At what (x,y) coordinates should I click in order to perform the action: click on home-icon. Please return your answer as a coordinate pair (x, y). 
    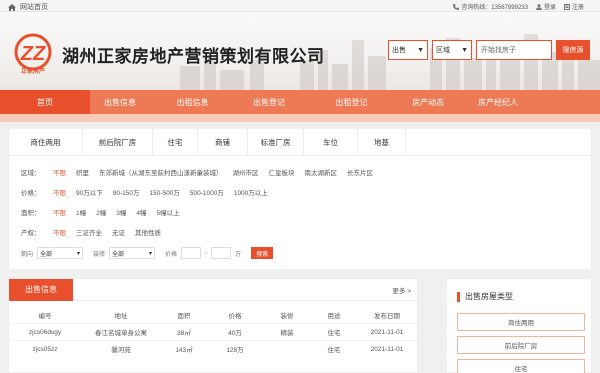
    Looking at the image, I should click on (12, 7).